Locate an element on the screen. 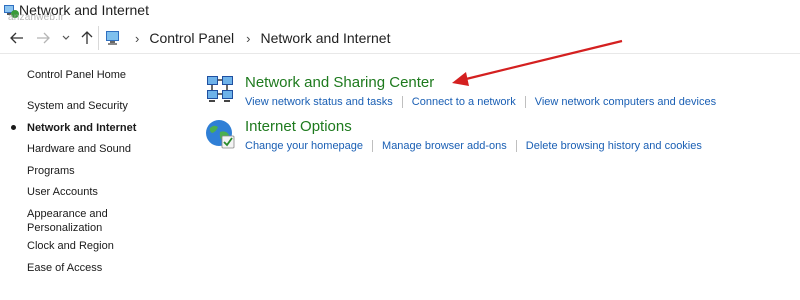 The height and width of the screenshot is (300, 800). sidebar-item-hardware-and-sound: Hardware and Sound is located at coordinates (79, 149).